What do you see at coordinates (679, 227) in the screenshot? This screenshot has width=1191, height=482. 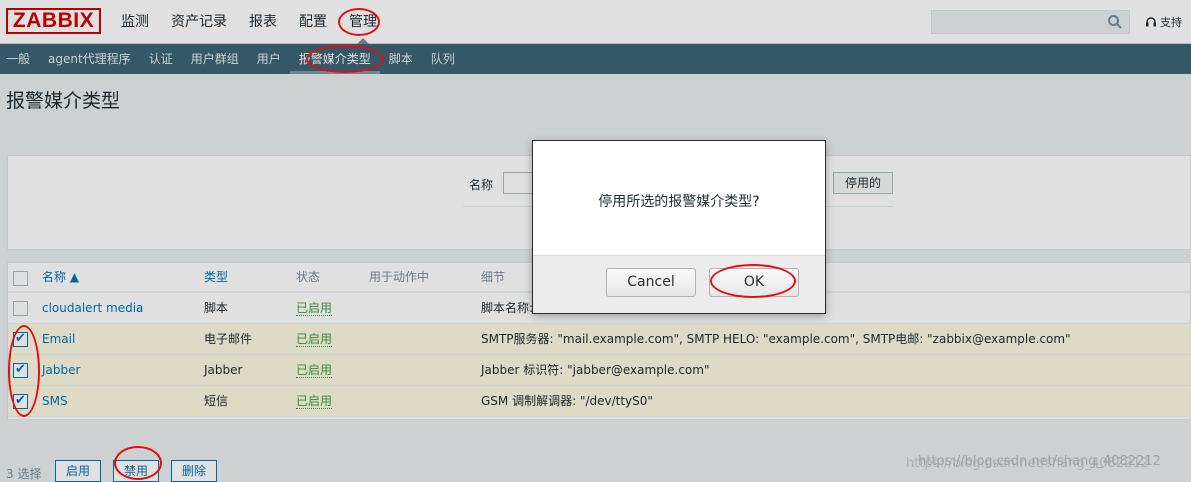 I see `confirm-dialog: 停用所选的报警媒介类型? Cancel OK` at bounding box center [679, 227].